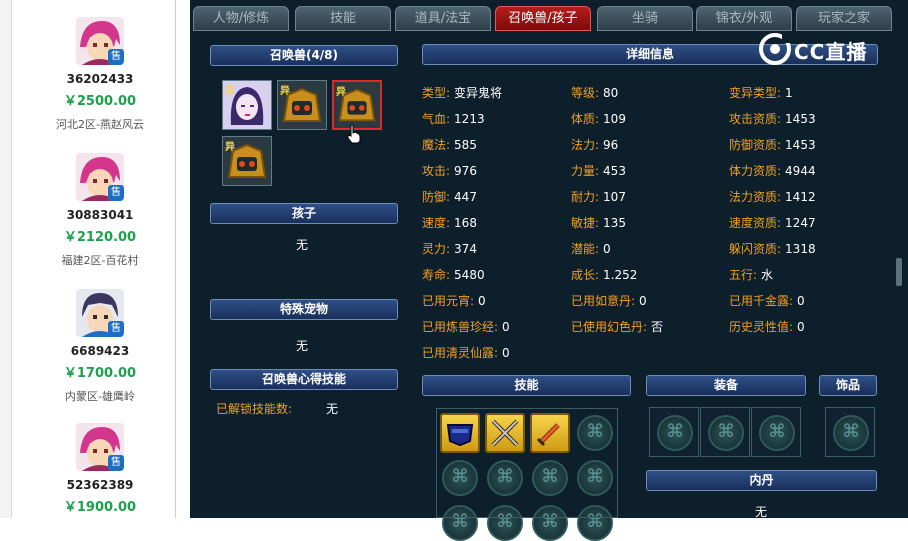  What do you see at coordinates (543, 18) in the screenshot?
I see `tab-summons: 召唤兽/孩子` at bounding box center [543, 18].